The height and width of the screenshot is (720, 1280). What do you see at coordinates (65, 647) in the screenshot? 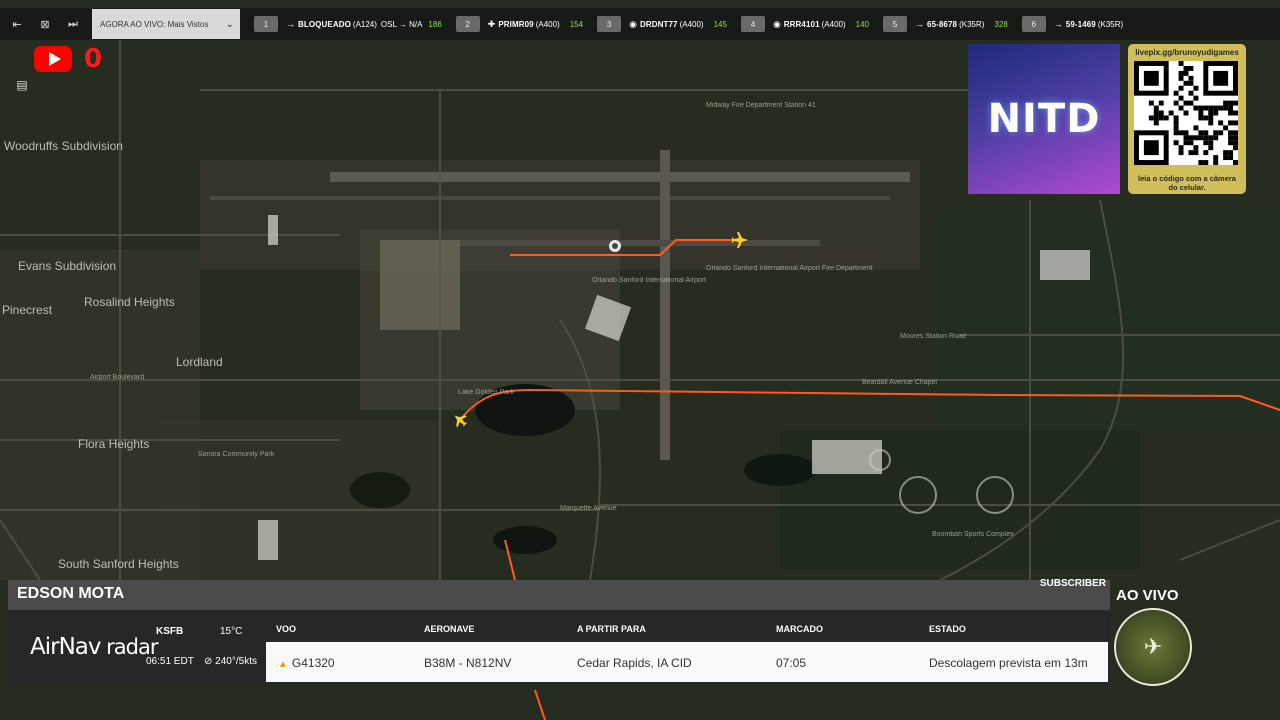
I see `airnav-brand: AirNav` at bounding box center [65, 647].